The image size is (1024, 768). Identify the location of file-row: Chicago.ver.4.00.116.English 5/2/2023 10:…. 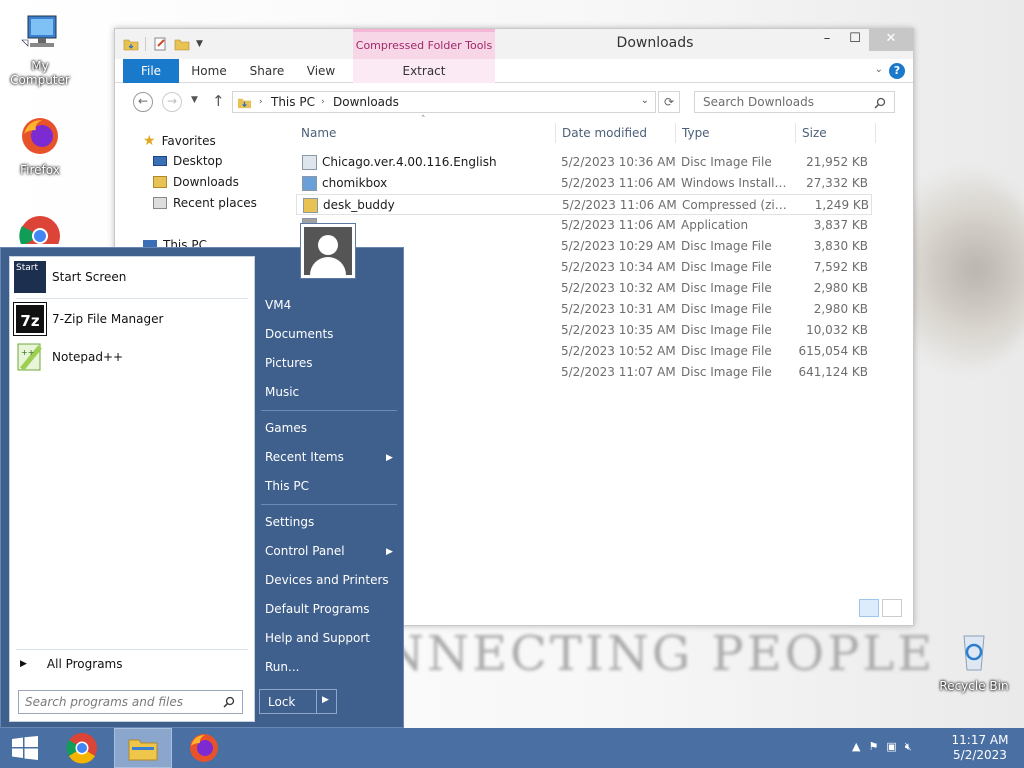
(584, 162).